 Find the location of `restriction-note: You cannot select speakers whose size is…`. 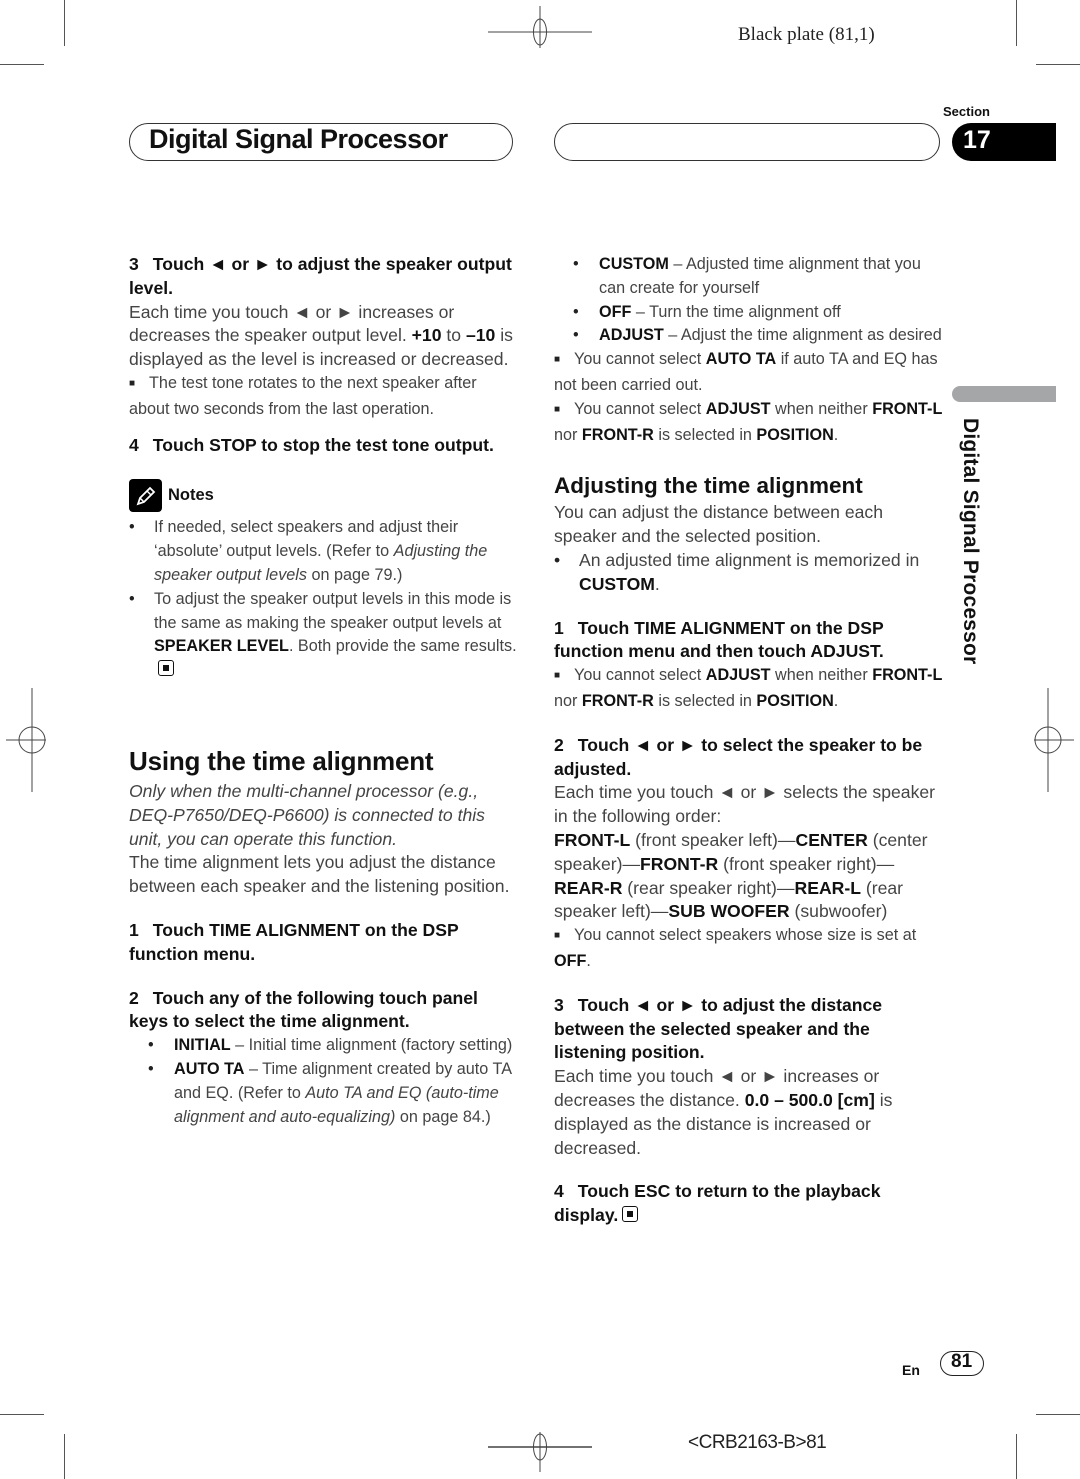

restriction-note: You cannot select speakers whose size is… is located at coordinates (750, 949).